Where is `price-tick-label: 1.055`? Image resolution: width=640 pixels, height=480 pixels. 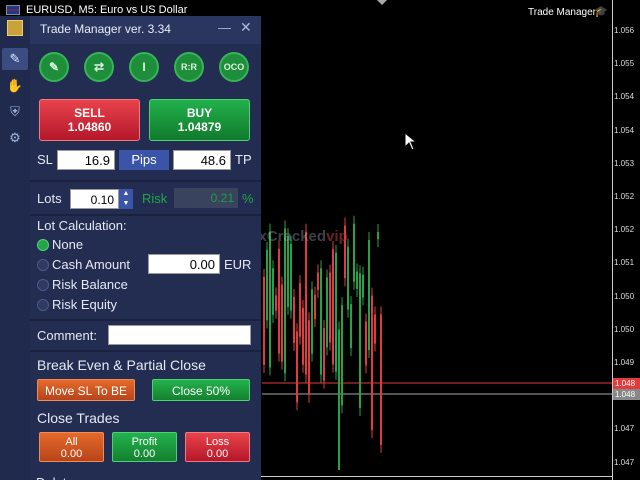
price-tick-label: 1.055 is located at coordinates (624, 64).